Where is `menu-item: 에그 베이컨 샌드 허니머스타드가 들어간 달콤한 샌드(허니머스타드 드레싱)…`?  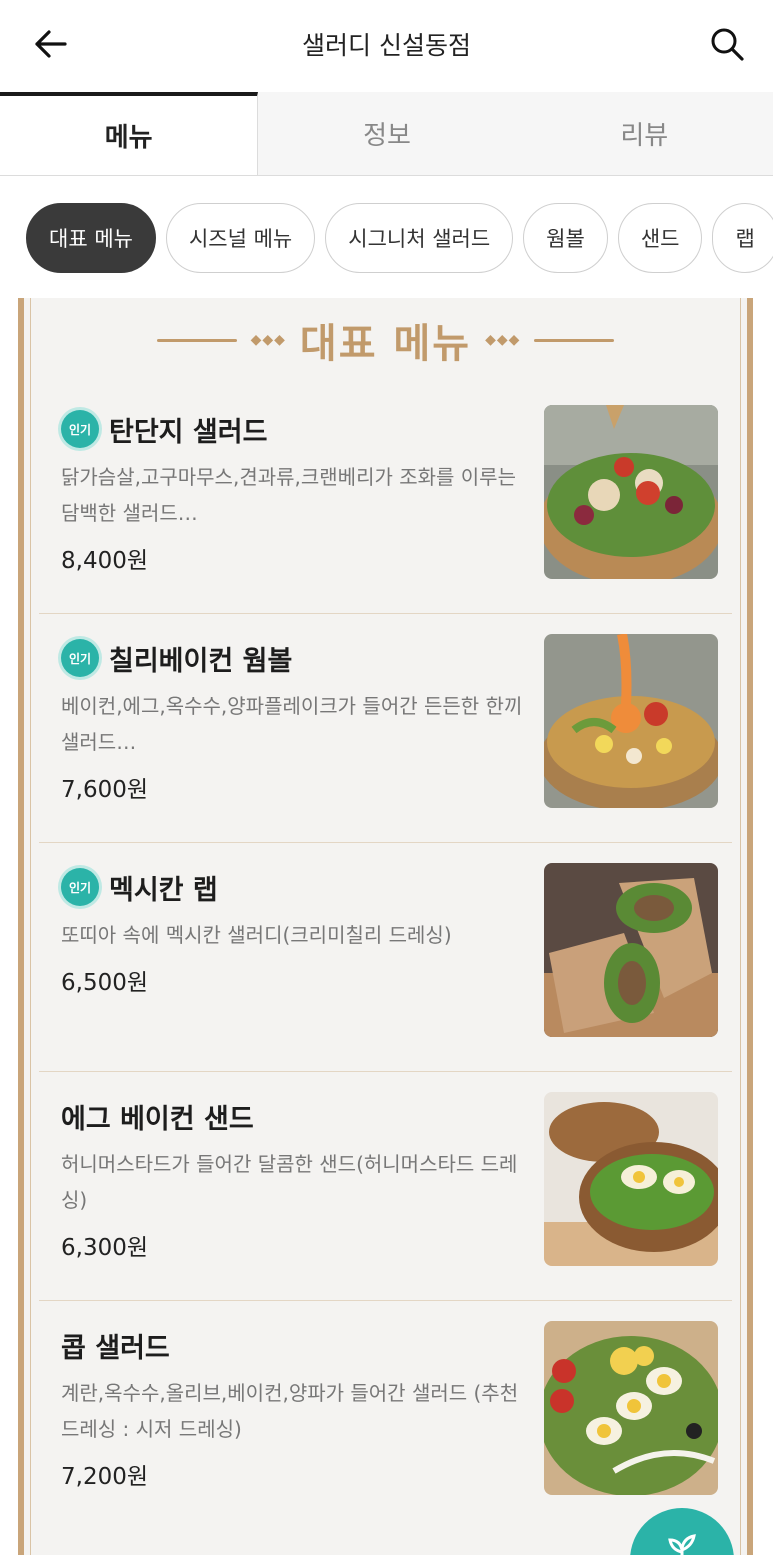
menu-item: 에그 베이컨 샌드 허니머스타드가 들어간 달콤한 샌드(허니머스타드 드레싱)… is located at coordinates (385, 1186).